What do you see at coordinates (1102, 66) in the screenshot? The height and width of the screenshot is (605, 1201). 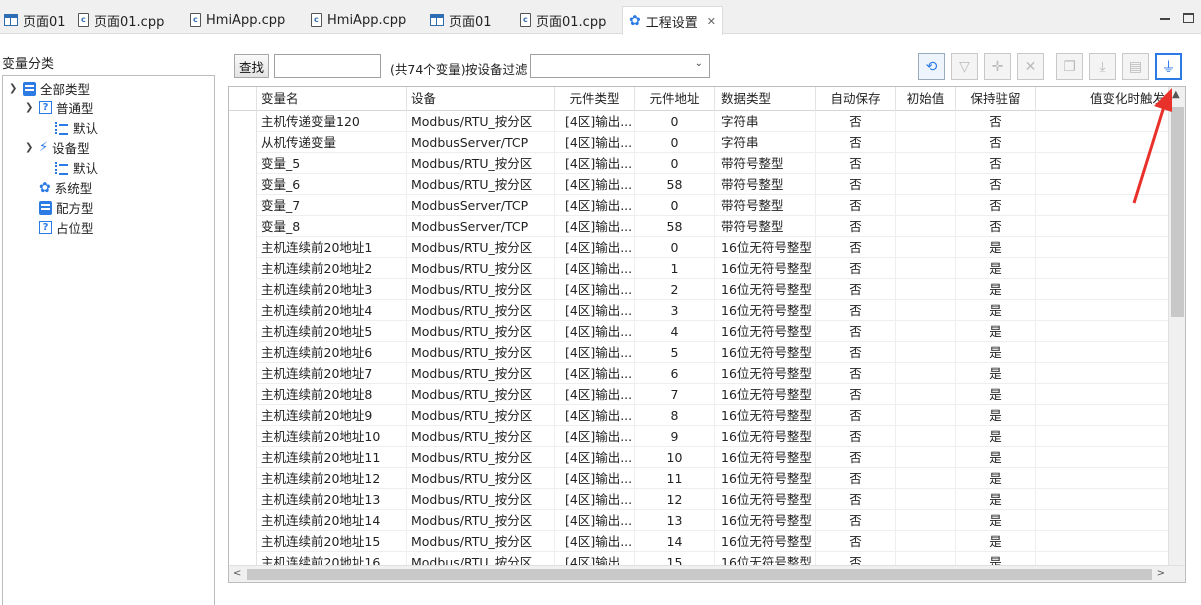 I see `download-icon: ⤓` at bounding box center [1102, 66].